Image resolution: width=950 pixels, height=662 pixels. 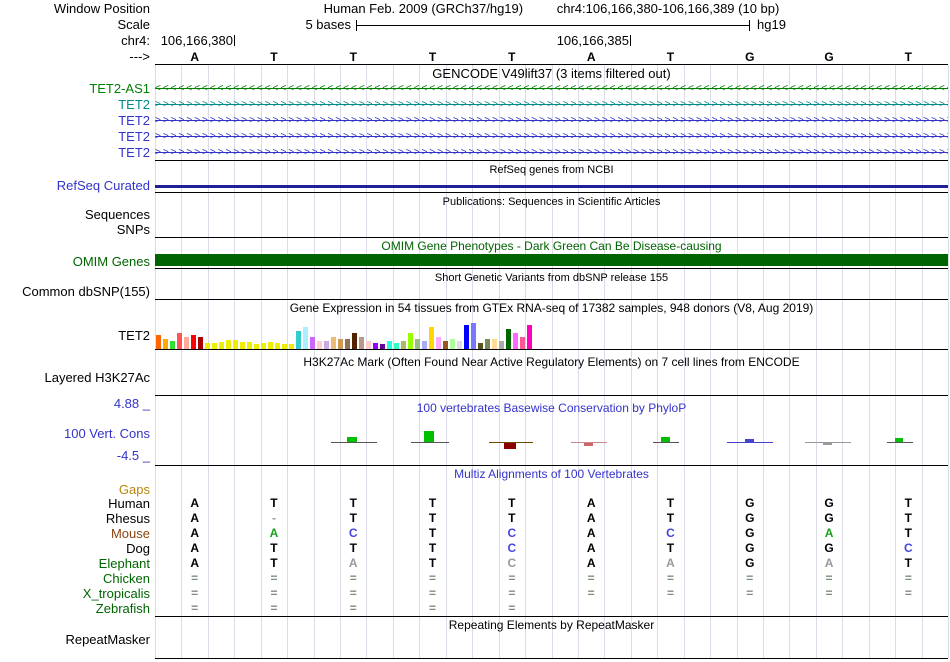 What do you see at coordinates (75, 608) in the screenshot?
I see `multiz-species-label: Zebrafish` at bounding box center [75, 608].